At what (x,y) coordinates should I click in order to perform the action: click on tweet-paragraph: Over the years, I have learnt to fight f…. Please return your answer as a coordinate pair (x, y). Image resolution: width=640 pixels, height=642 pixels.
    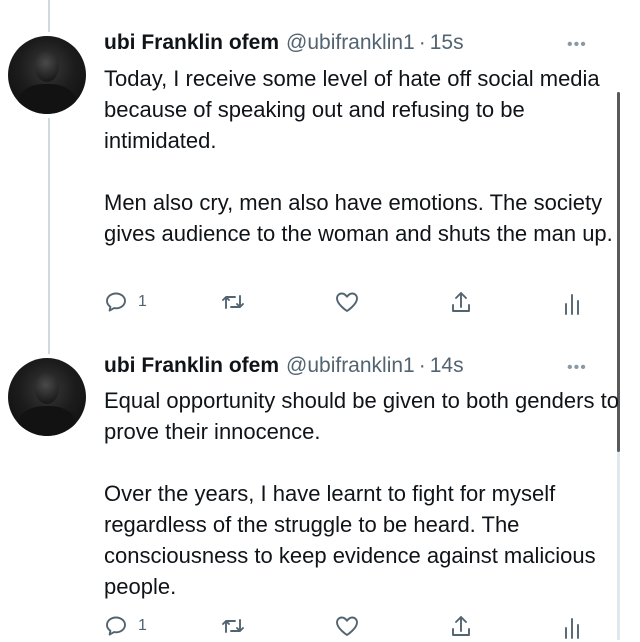
    Looking at the image, I should click on (350, 540).